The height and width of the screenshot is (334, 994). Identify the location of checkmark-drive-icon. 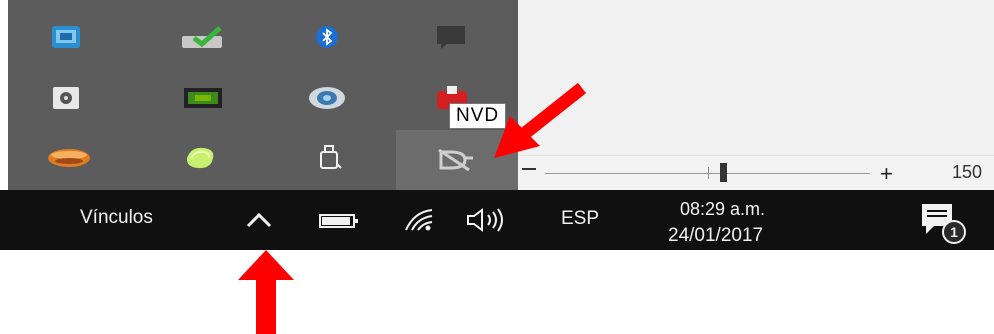
(202, 37).